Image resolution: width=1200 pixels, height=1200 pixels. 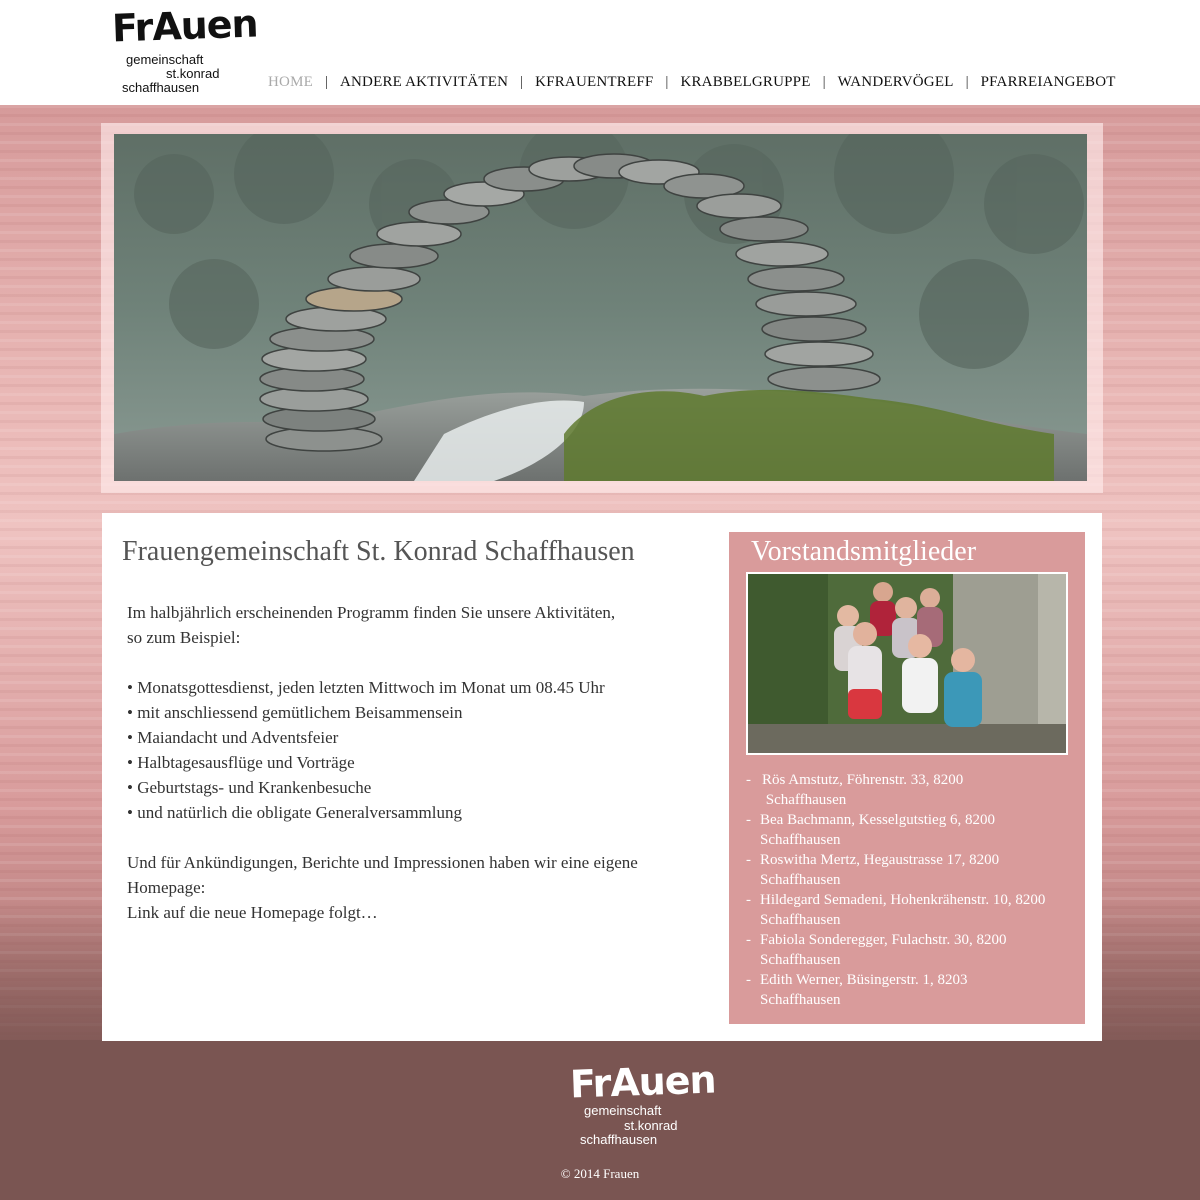 I want to click on member-name-address: Roswitha Mertz, Hegaustrasse 17, 8200, so click(x=880, y=860).